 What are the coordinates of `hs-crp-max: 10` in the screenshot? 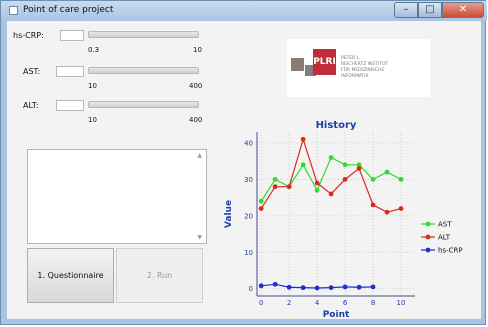 It's located at (197, 50).